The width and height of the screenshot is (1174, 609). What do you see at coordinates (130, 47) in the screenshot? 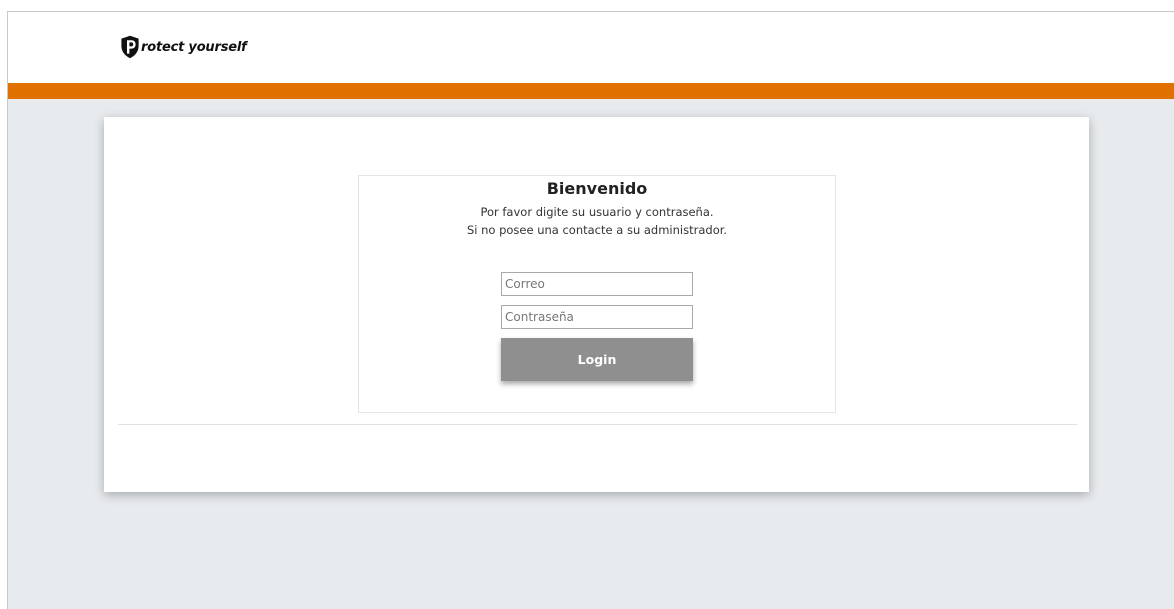
I see `shield-p-icon` at bounding box center [130, 47].